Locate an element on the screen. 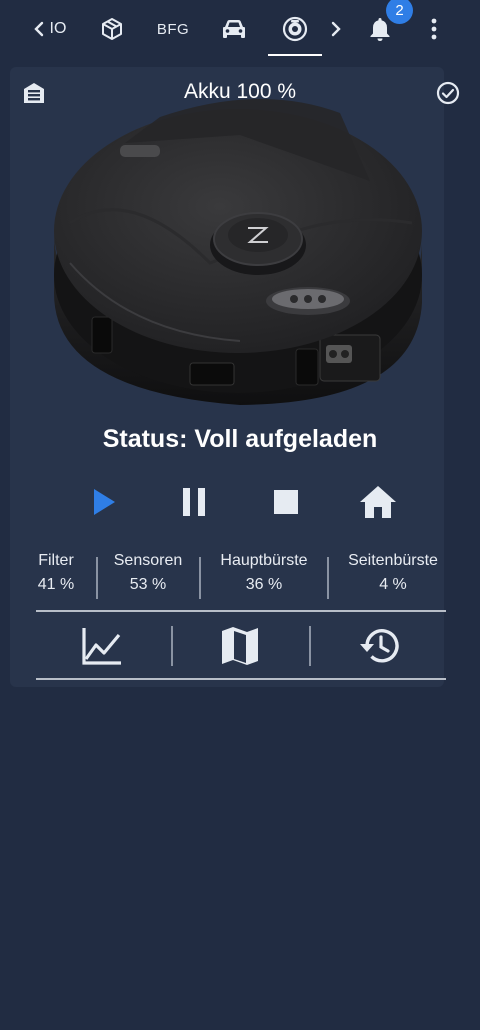  stop-button is located at coordinates (286, 502).